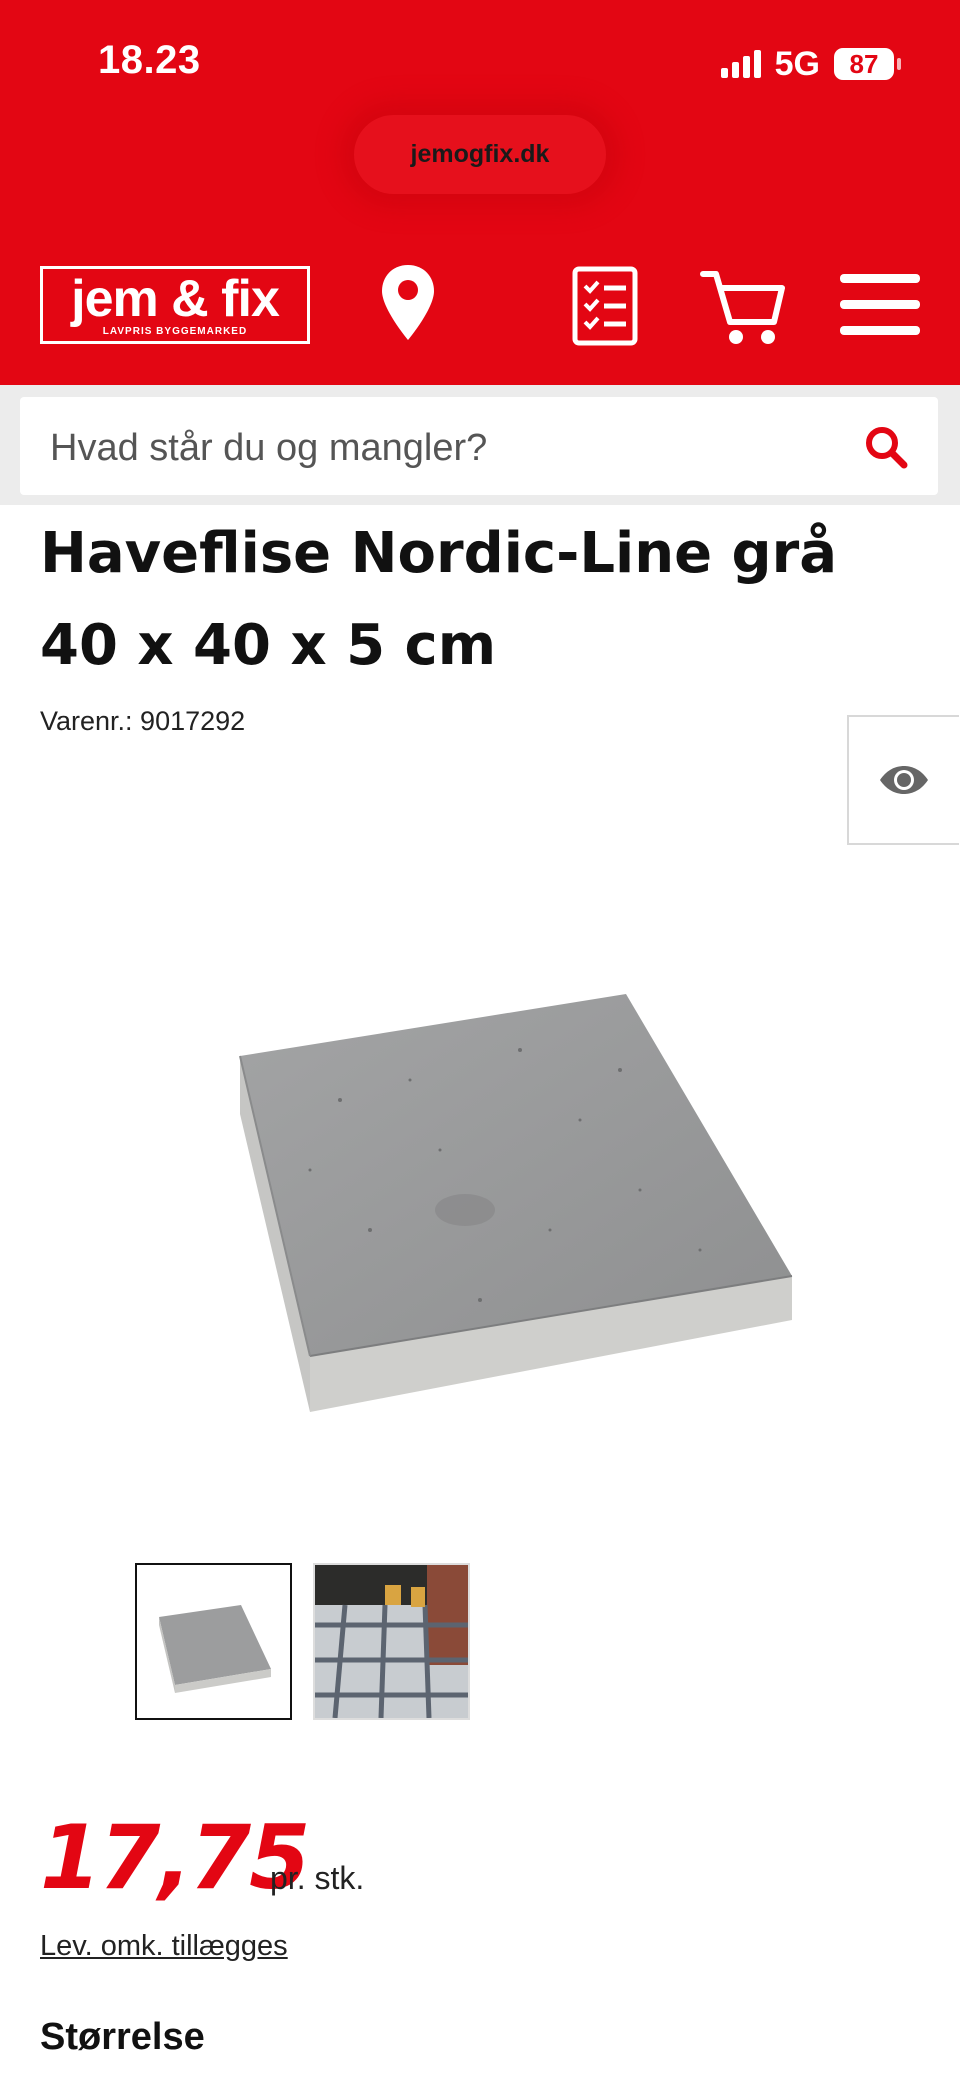 This screenshot has width=960, height=2078. Describe the element at coordinates (880, 305) in the screenshot. I see `menu-icon` at that location.